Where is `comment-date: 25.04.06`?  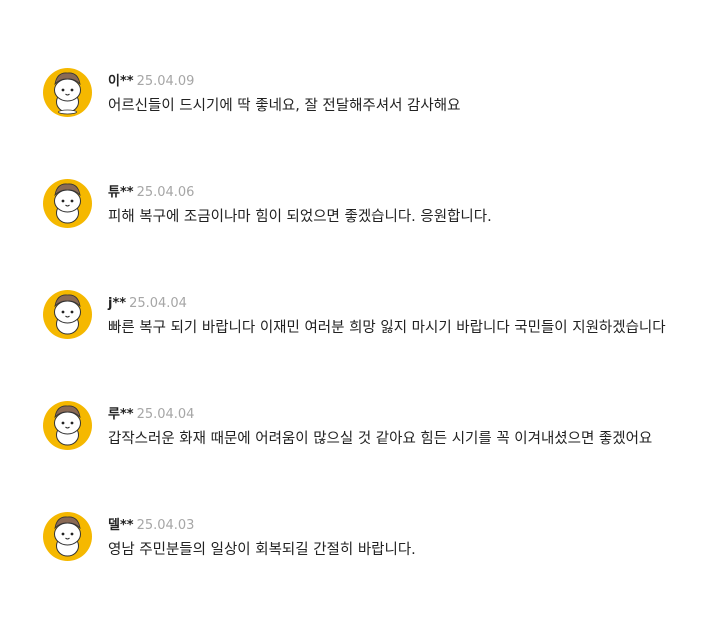
comment-date: 25.04.06 is located at coordinates (165, 192).